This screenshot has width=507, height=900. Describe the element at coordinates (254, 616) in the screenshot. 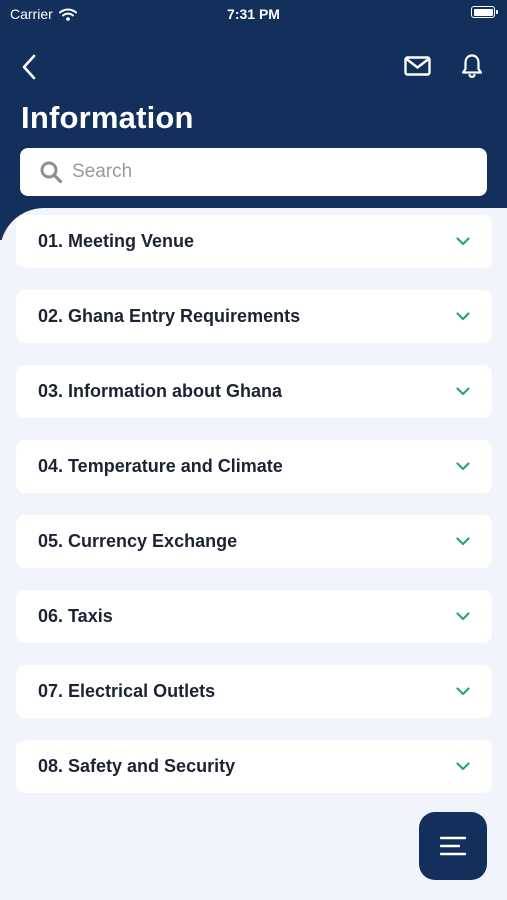

I see `list-item-taxis: 06. Taxis` at that location.